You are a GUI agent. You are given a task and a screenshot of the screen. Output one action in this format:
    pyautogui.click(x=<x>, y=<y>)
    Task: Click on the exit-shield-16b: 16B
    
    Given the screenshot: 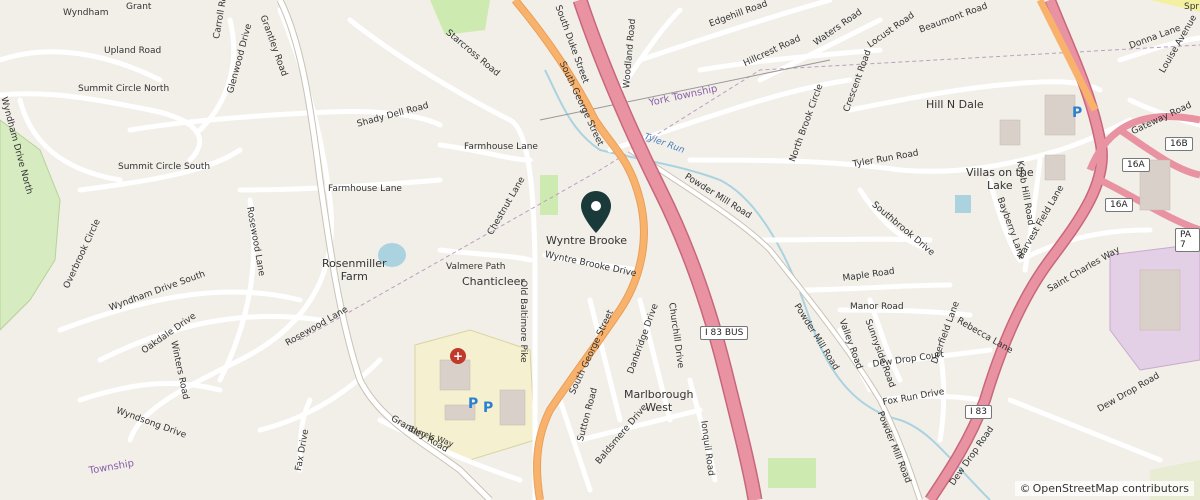 What is the action you would take?
    pyautogui.click(x=1179, y=144)
    